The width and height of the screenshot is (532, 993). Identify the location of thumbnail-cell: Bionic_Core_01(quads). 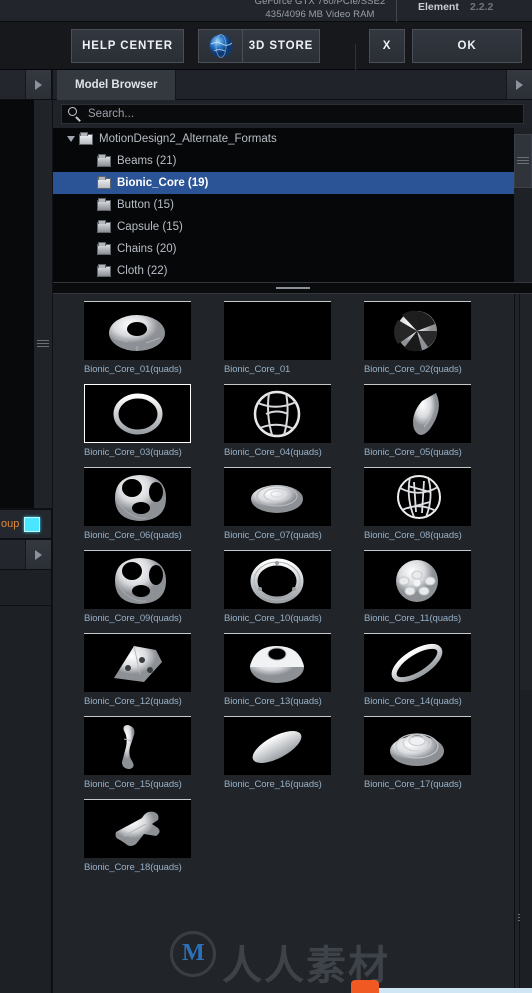
(154, 342).